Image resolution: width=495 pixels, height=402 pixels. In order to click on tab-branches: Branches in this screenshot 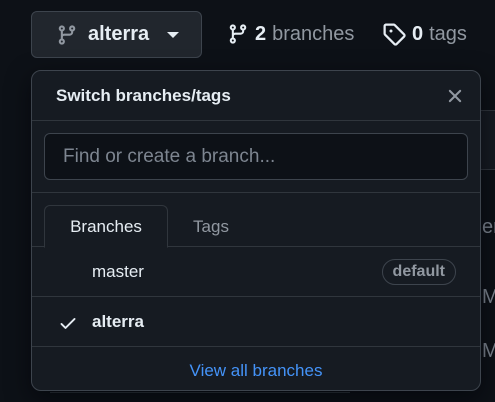, I will do `click(106, 226)`.